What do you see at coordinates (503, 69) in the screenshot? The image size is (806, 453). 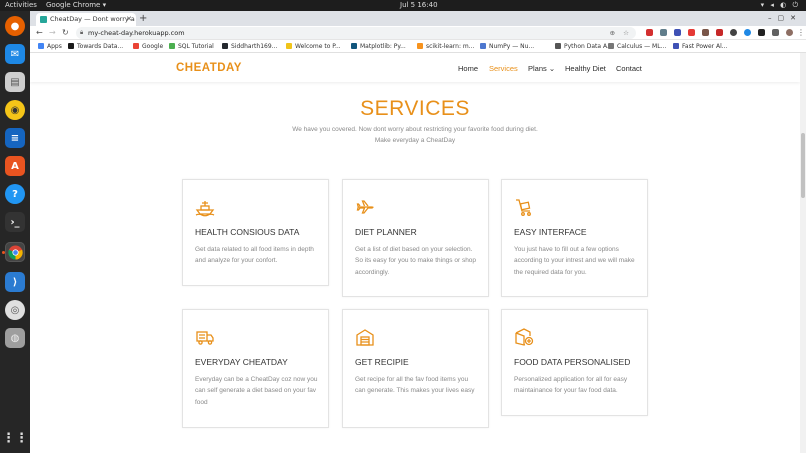 I see `nav-services: Services` at bounding box center [503, 69].